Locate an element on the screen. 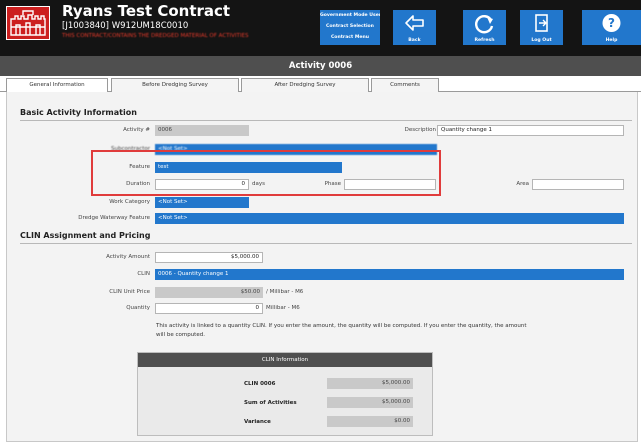  area-label: Area is located at coordinates (522, 184).